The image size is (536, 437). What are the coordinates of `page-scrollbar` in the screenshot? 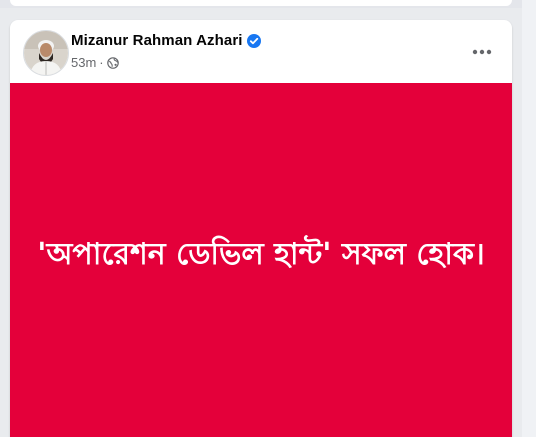 It's located at (529, 218).